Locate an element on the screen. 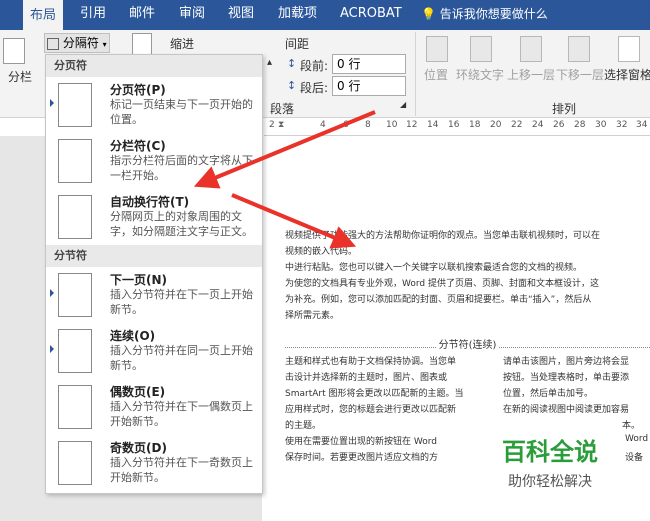 This screenshot has width=650, height=521. watermark-title: 百科全说 is located at coordinates (550, 452).